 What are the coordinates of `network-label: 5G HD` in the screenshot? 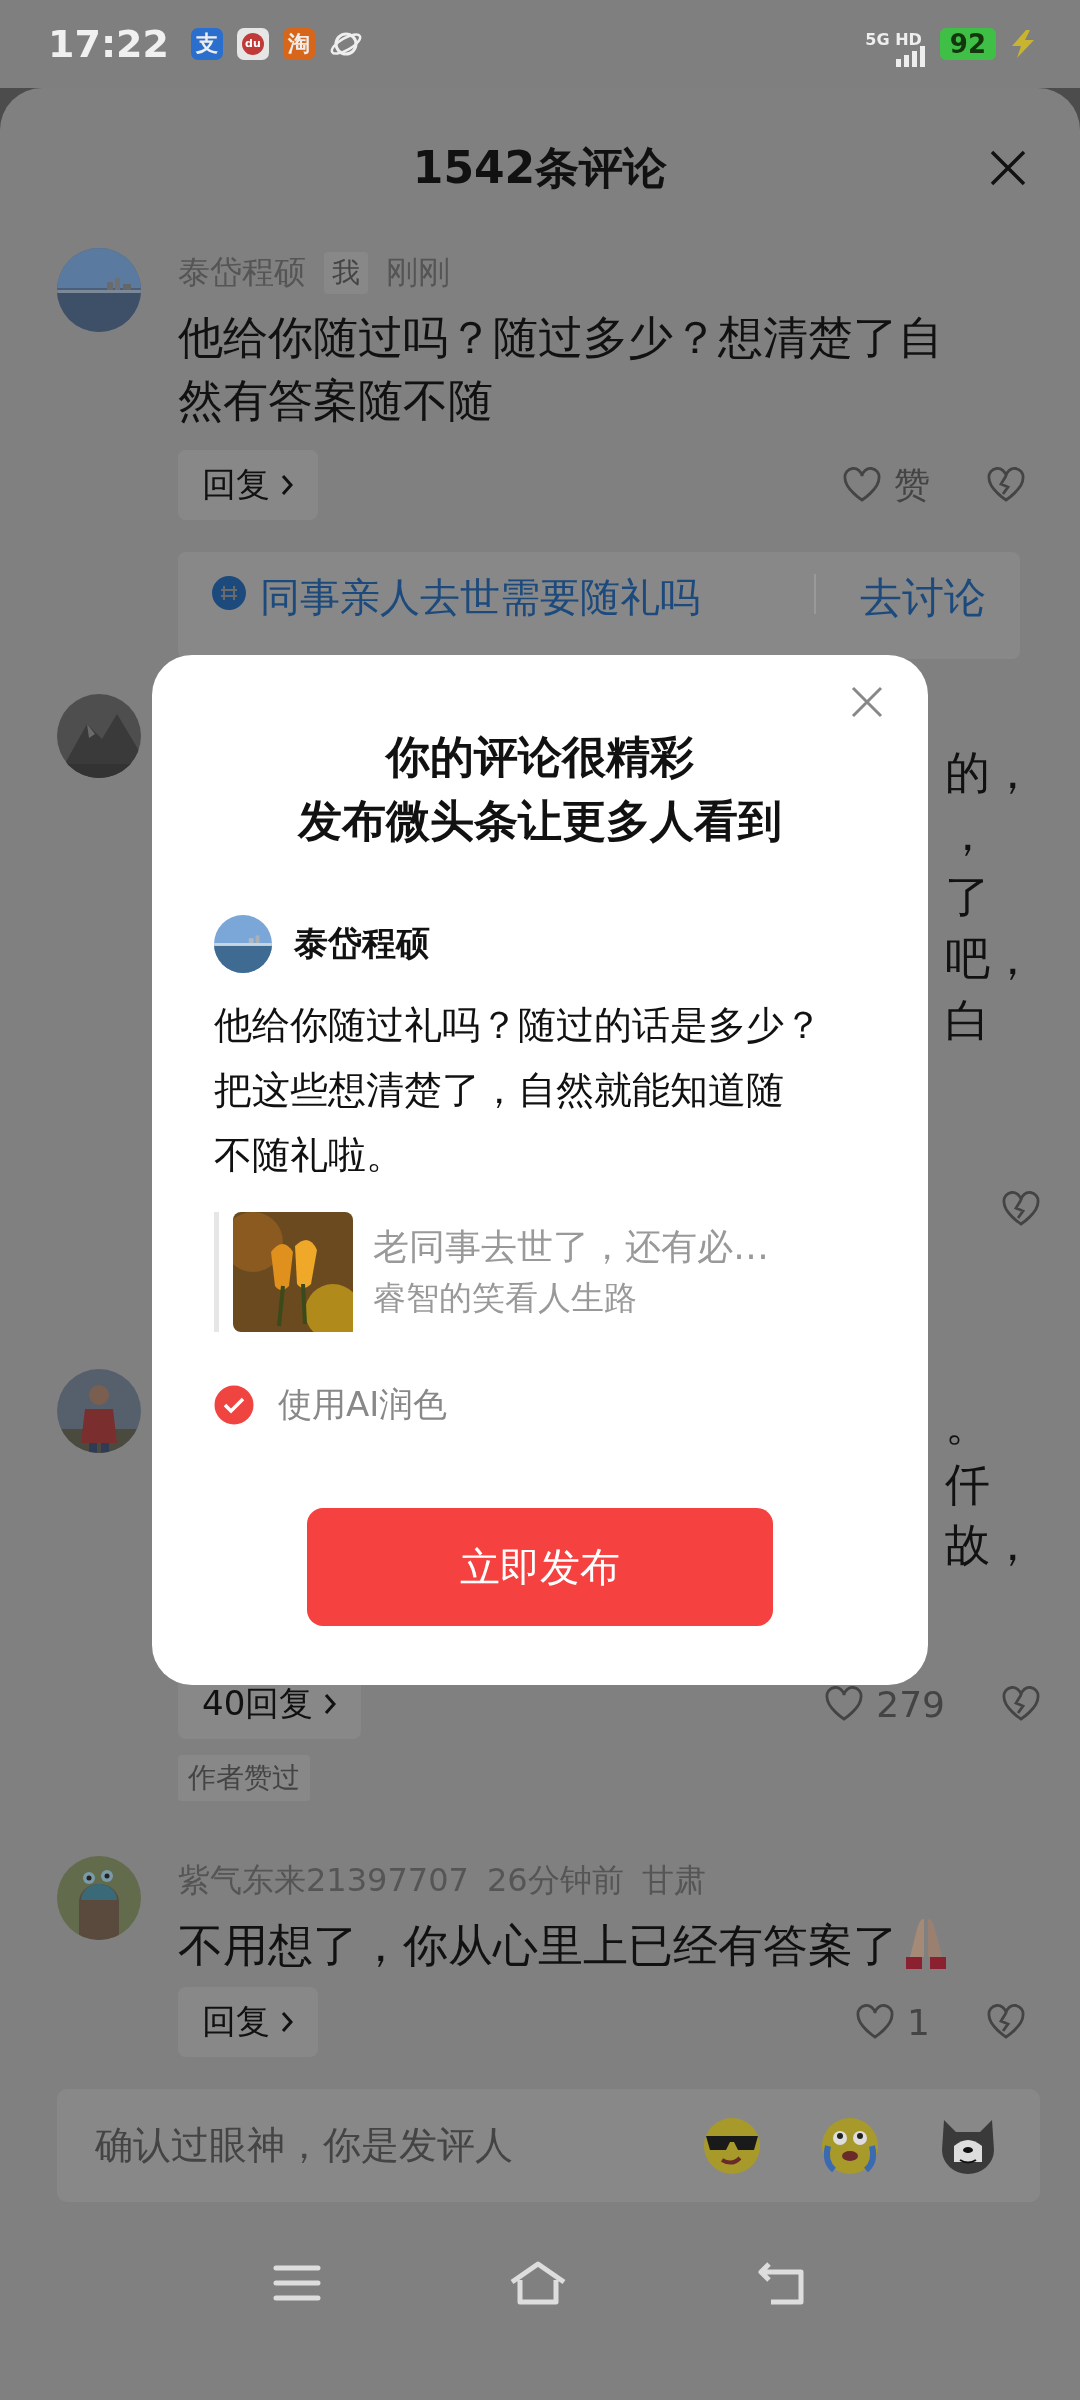 It's located at (893, 39).